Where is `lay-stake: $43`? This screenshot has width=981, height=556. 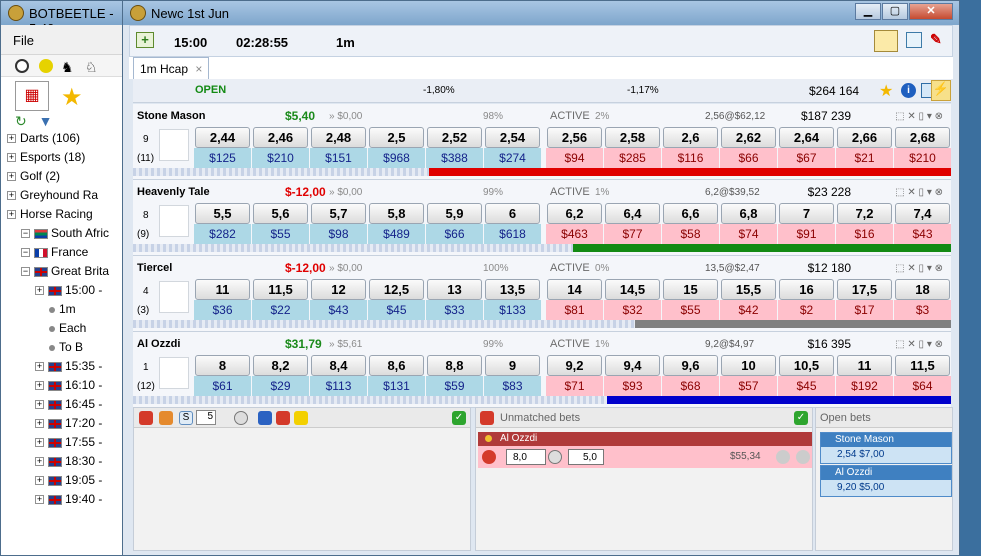
lay-stake: $43 is located at coordinates (922, 234).